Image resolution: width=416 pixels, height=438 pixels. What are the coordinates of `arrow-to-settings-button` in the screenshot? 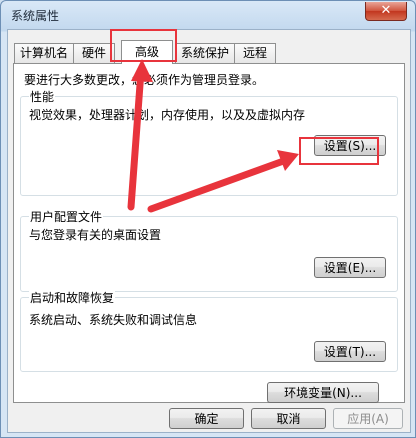 It's located at (220, 184).